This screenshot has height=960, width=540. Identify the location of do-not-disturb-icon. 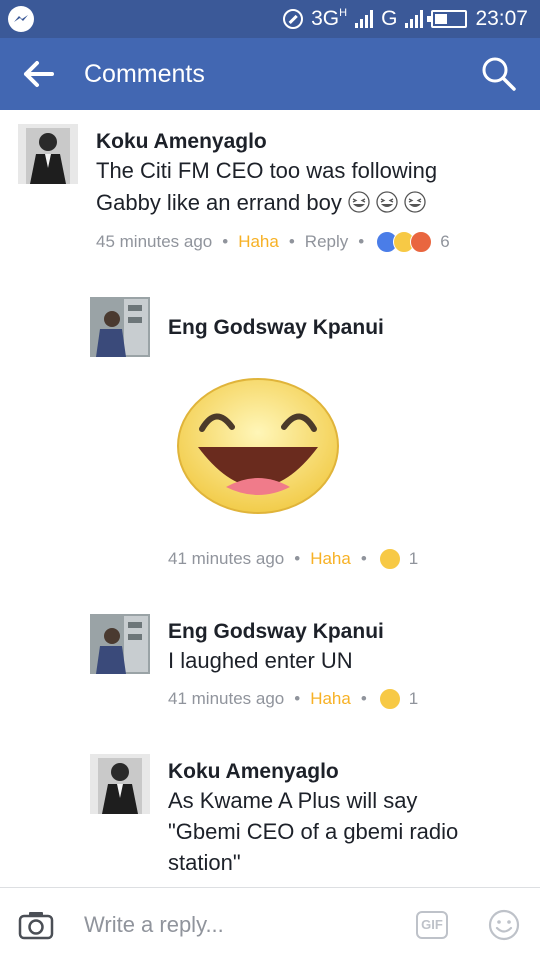
(293, 19).